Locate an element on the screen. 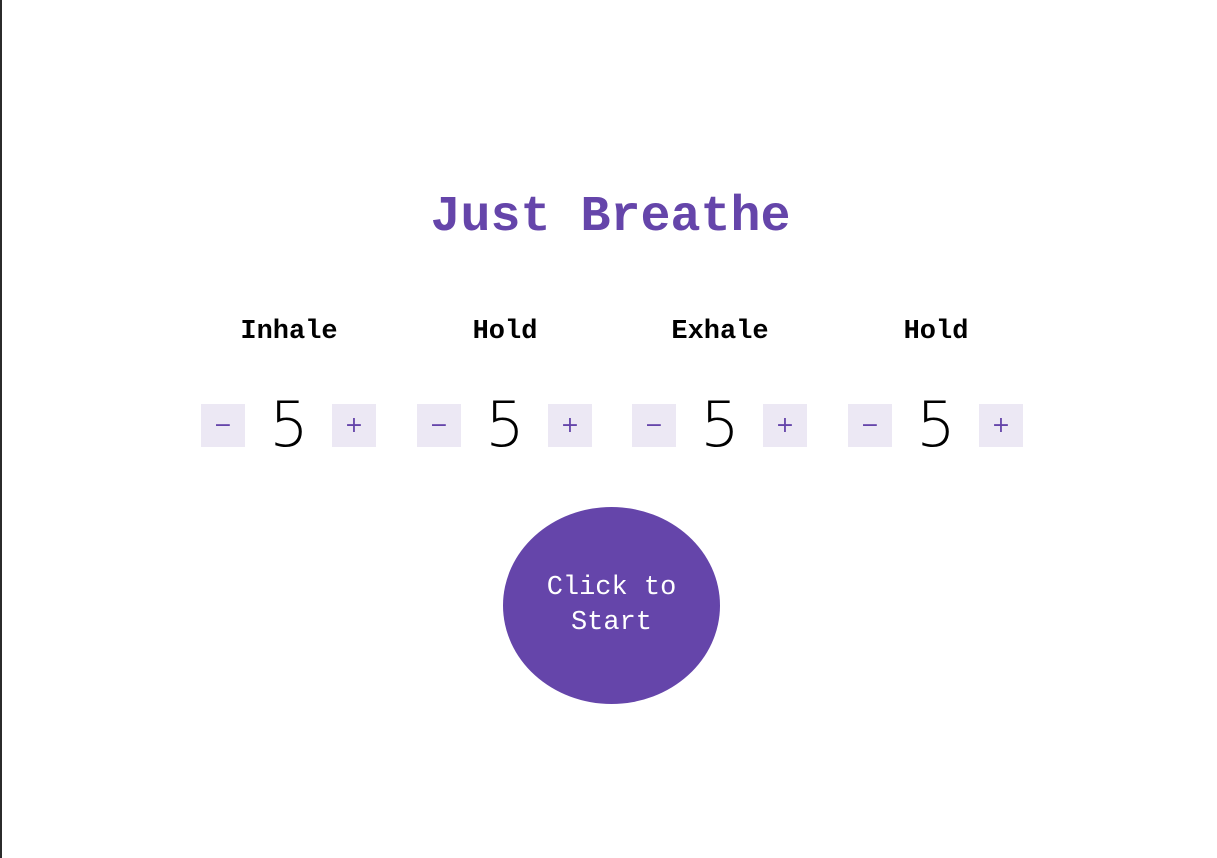 This screenshot has width=1217, height=858. hold-1-increase-button: + is located at coordinates (570, 425).